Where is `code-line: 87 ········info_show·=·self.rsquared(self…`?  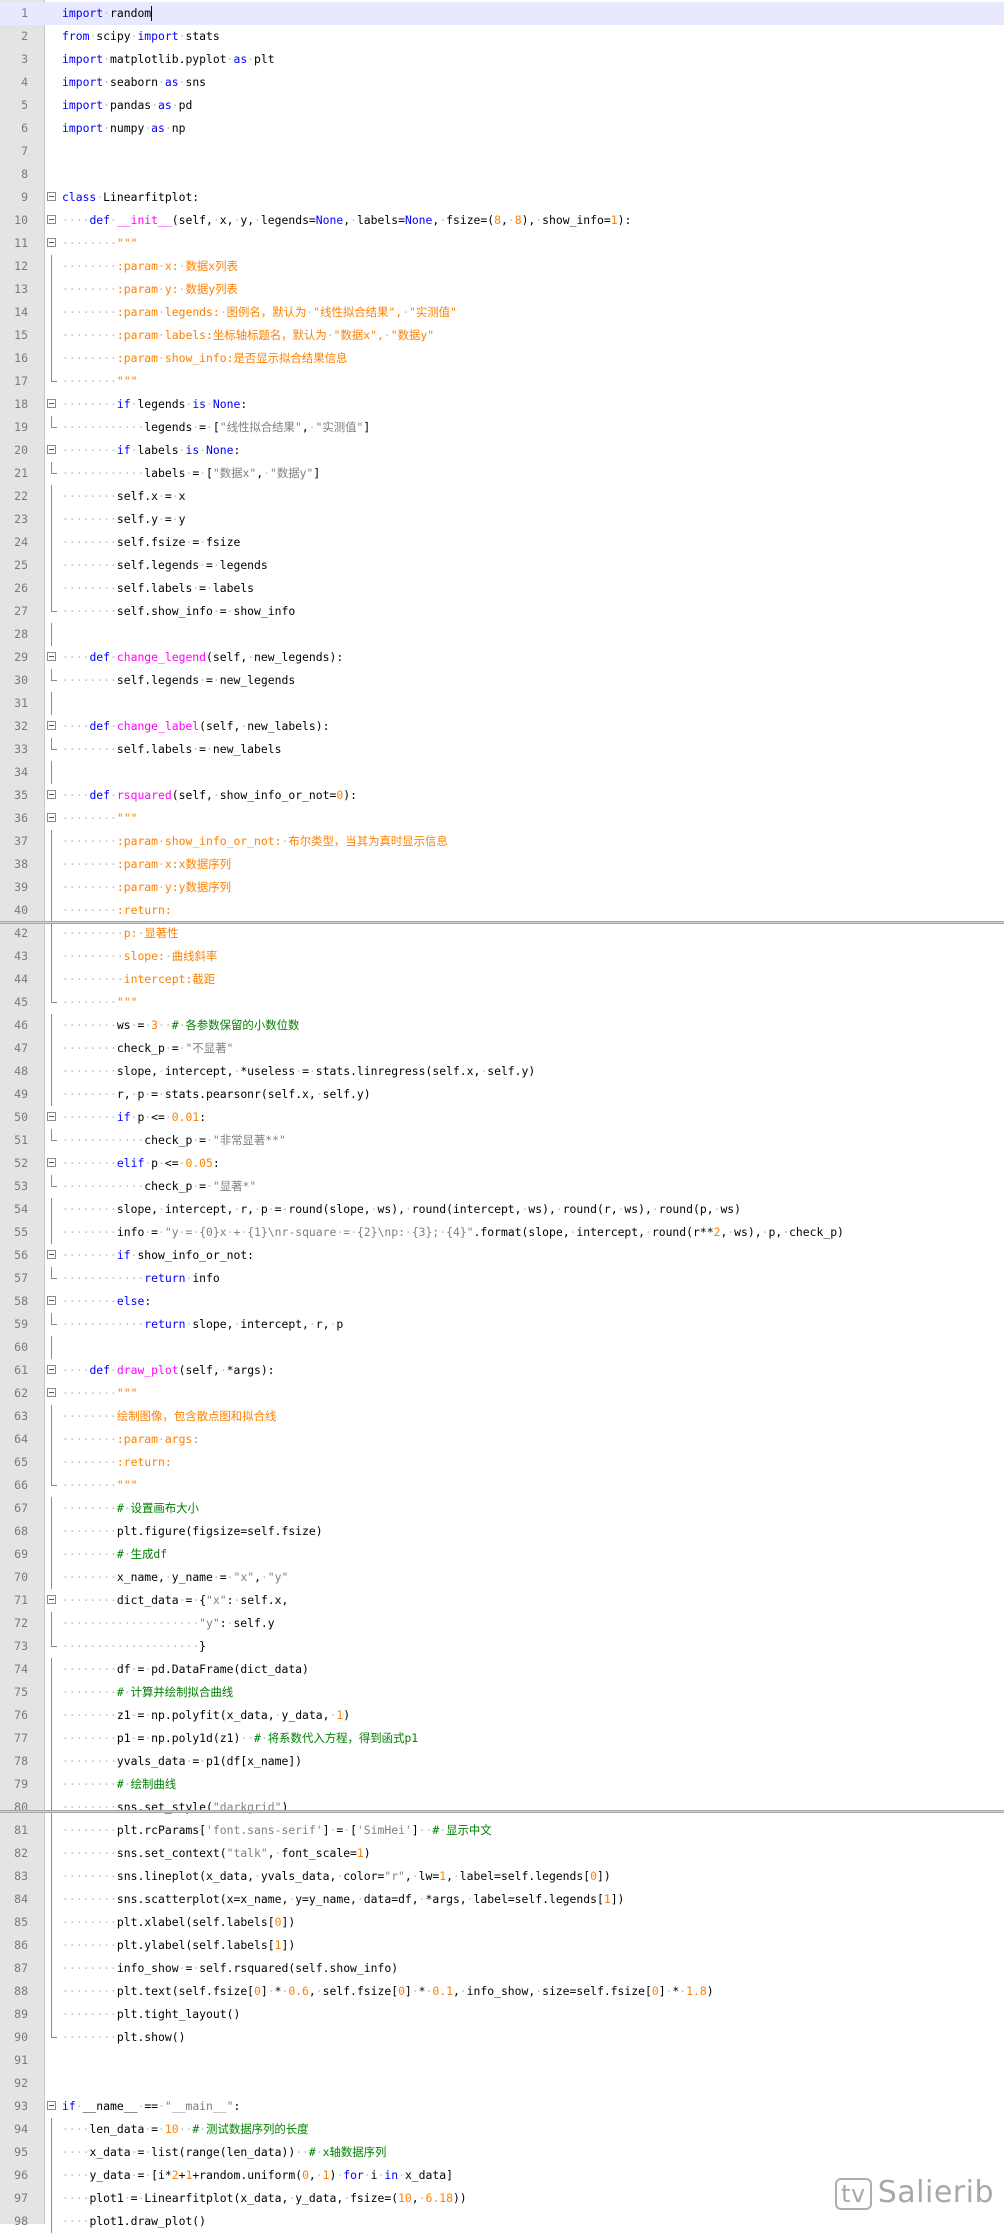
code-line: 87 ········info_show·=·self.rsquared(self… is located at coordinates (502, 1968).